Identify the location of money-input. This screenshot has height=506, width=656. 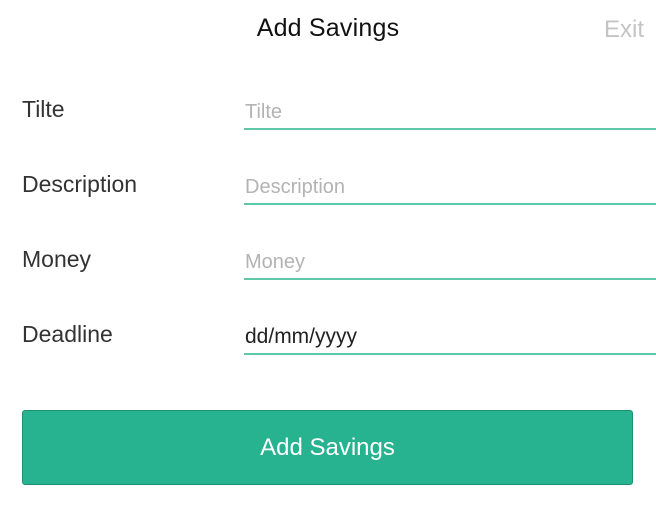
(450, 263).